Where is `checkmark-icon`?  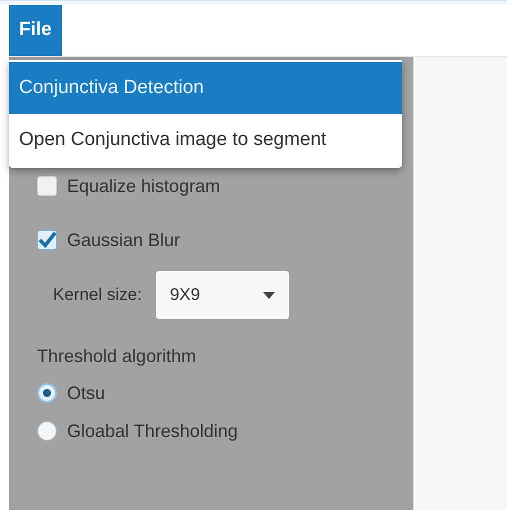 checkmark-icon is located at coordinates (47, 240).